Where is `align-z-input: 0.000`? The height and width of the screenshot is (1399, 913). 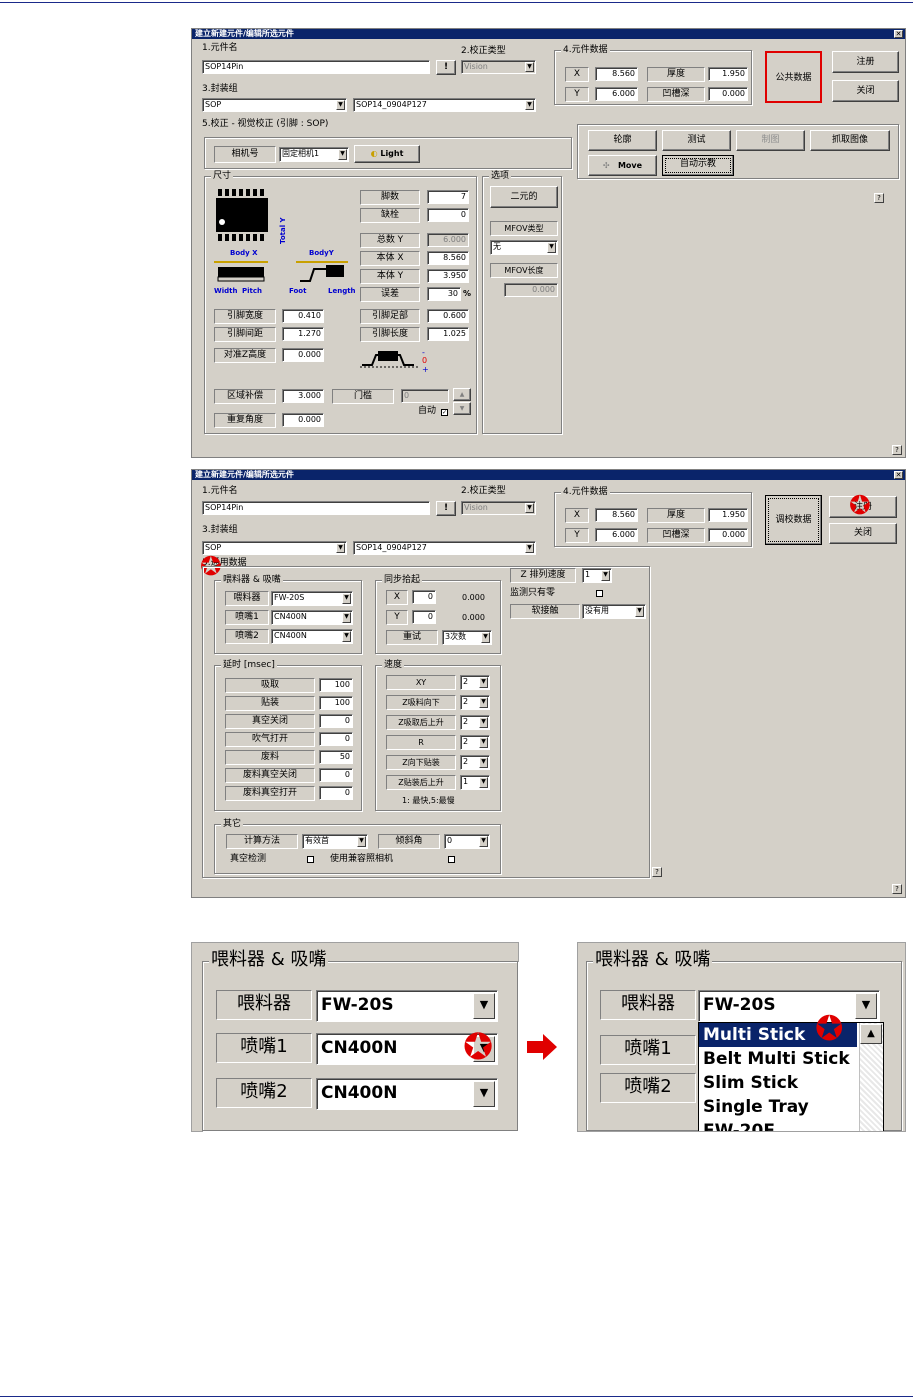 align-z-input: 0.000 is located at coordinates (303, 355).